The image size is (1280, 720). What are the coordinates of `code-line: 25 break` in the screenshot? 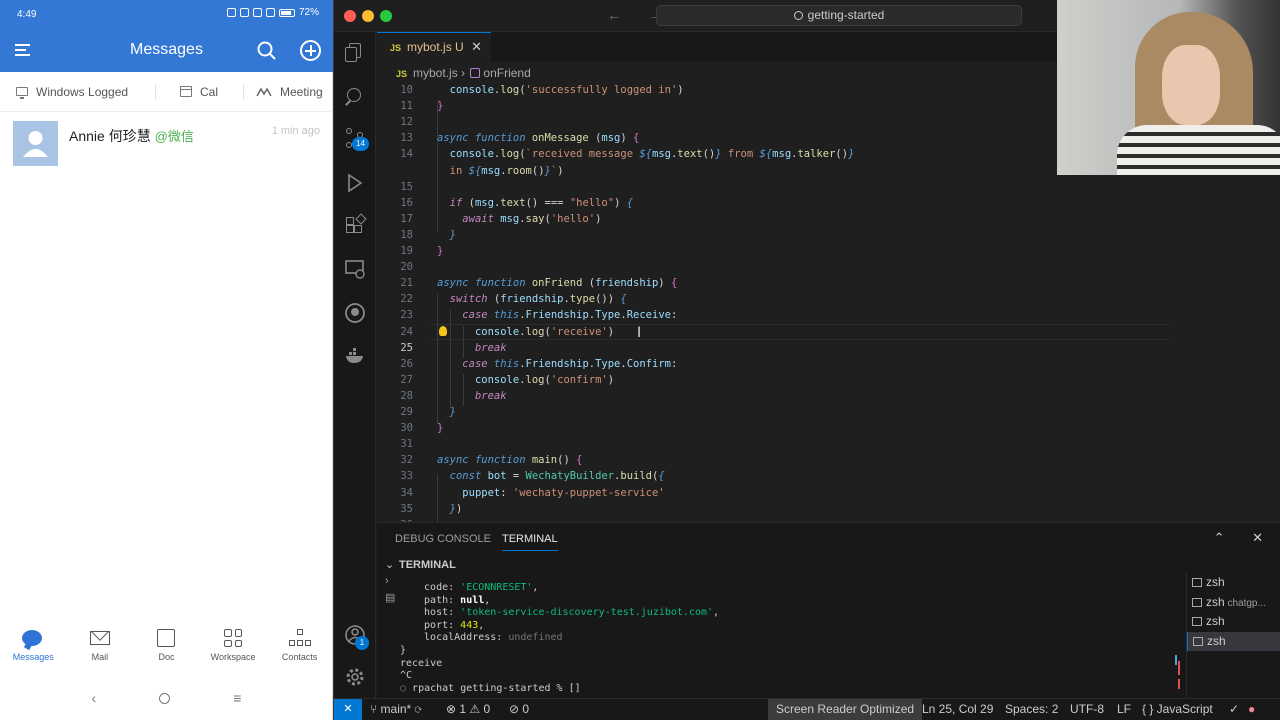 It's located at (828, 348).